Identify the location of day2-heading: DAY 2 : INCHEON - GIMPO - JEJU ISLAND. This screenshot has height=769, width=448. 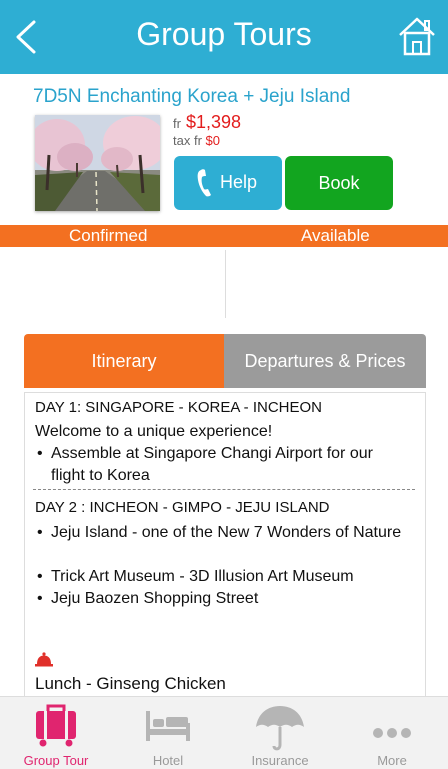
(182, 507).